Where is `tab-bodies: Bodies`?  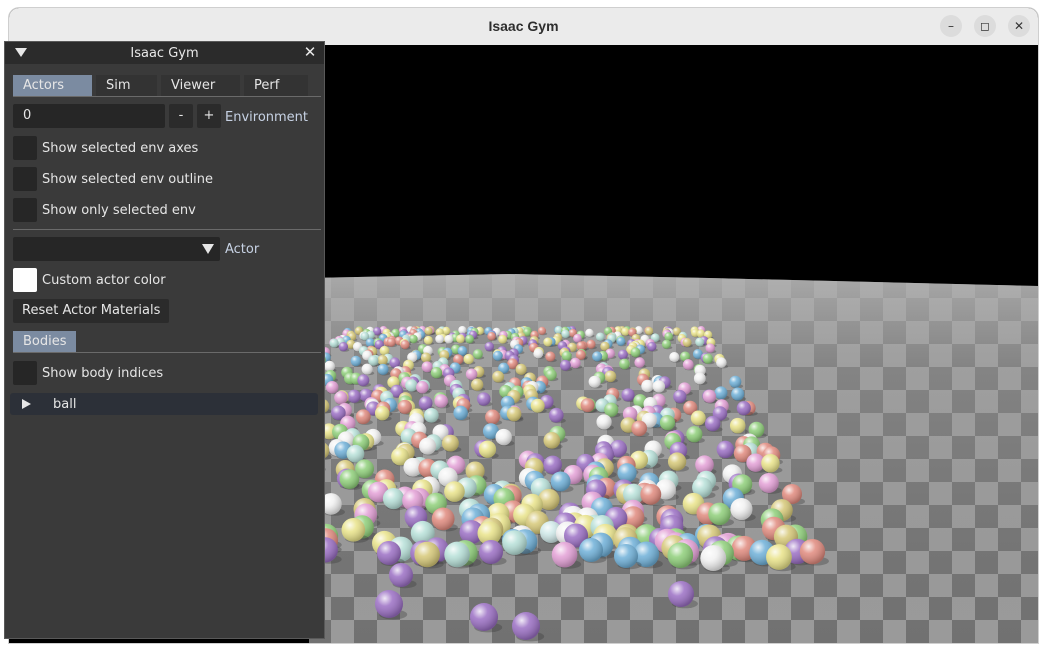
tab-bodies: Bodies is located at coordinates (44, 341).